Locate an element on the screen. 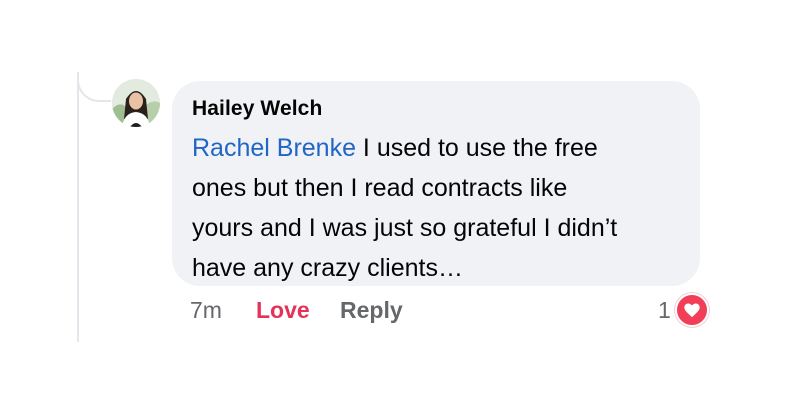  comment-actions: 7m Love Reply is located at coordinates (296, 310).